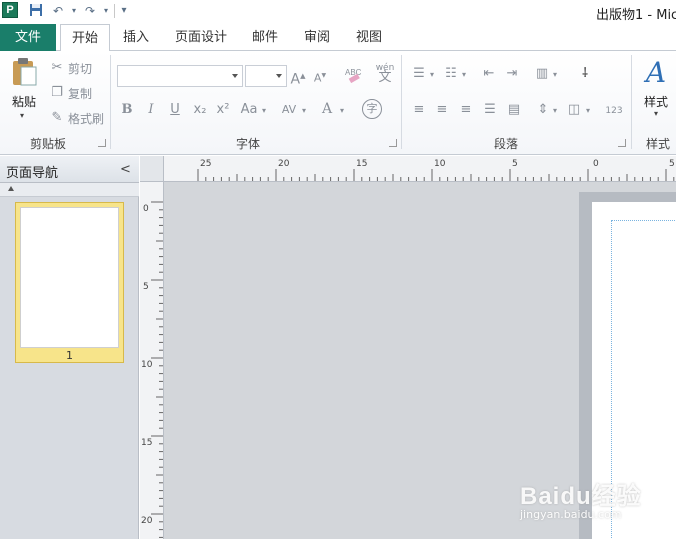  I want to click on tab-view: 视图, so click(369, 37).